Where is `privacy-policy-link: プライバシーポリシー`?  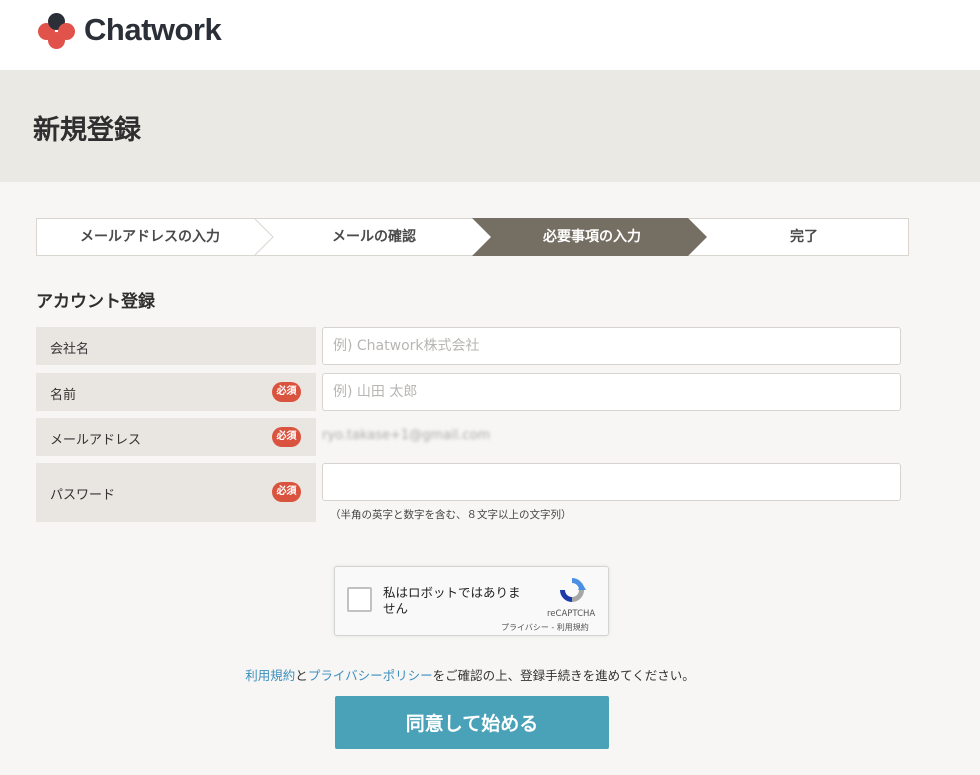 privacy-policy-link: プライバシーポリシー is located at coordinates (370, 675).